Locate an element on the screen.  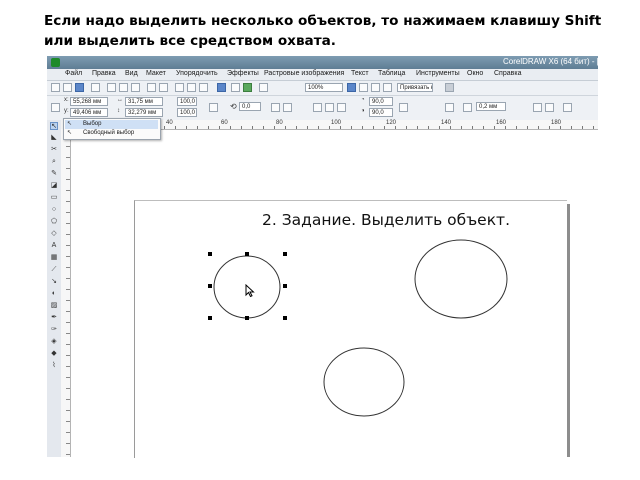
redo-icon is located at coordinates (163, 87).